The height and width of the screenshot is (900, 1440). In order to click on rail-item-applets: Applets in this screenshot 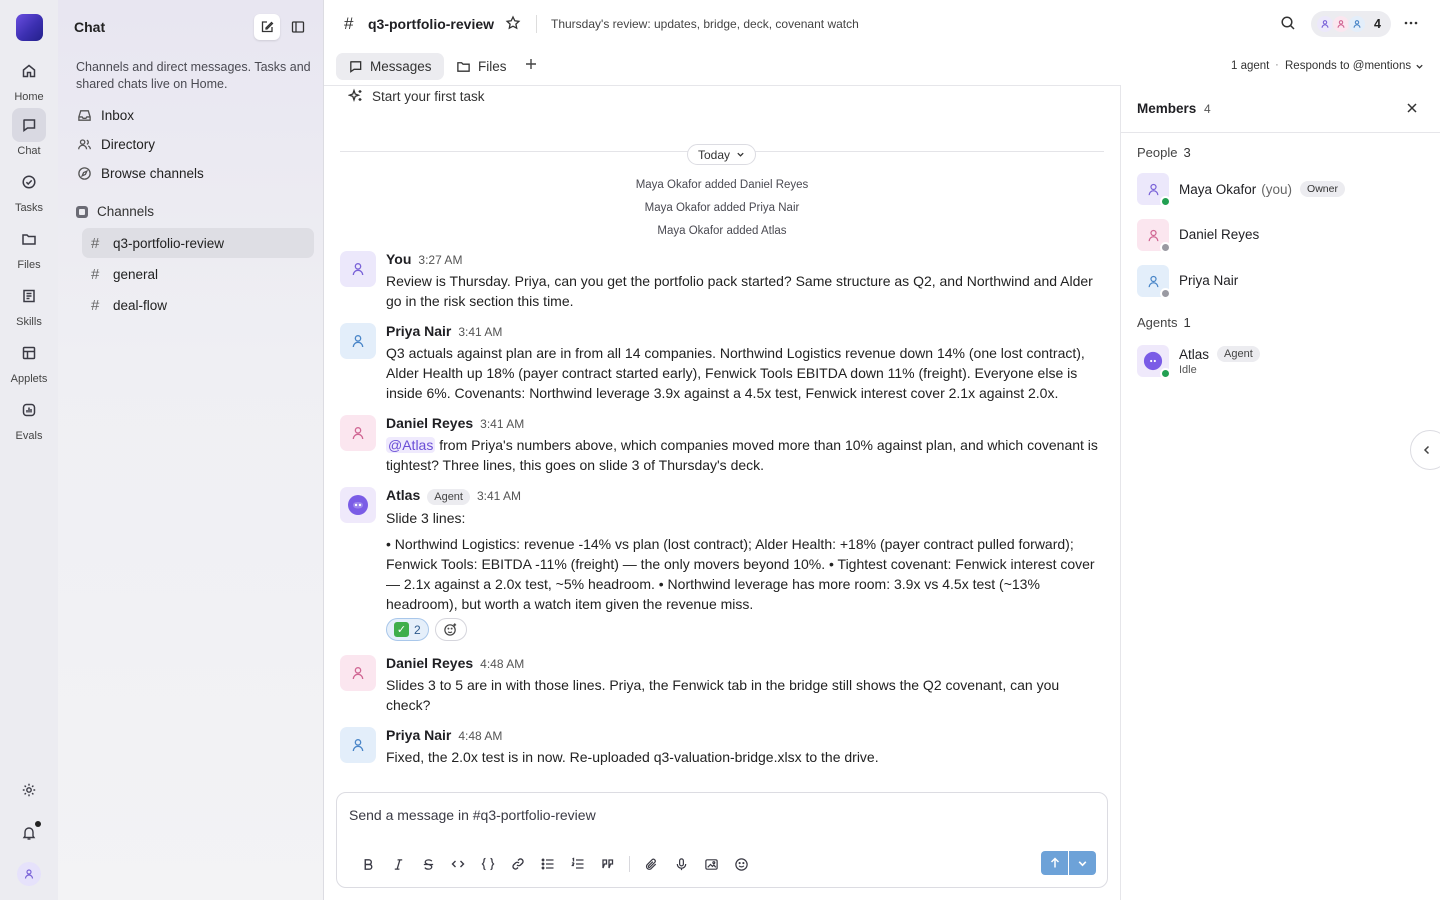, I will do `click(29, 360)`.